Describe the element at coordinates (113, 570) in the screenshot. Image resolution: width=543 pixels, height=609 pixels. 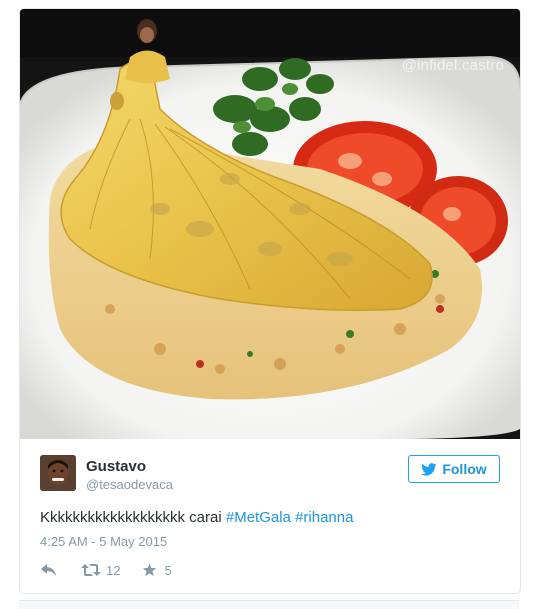
I see `retweet-count: 12` at that location.